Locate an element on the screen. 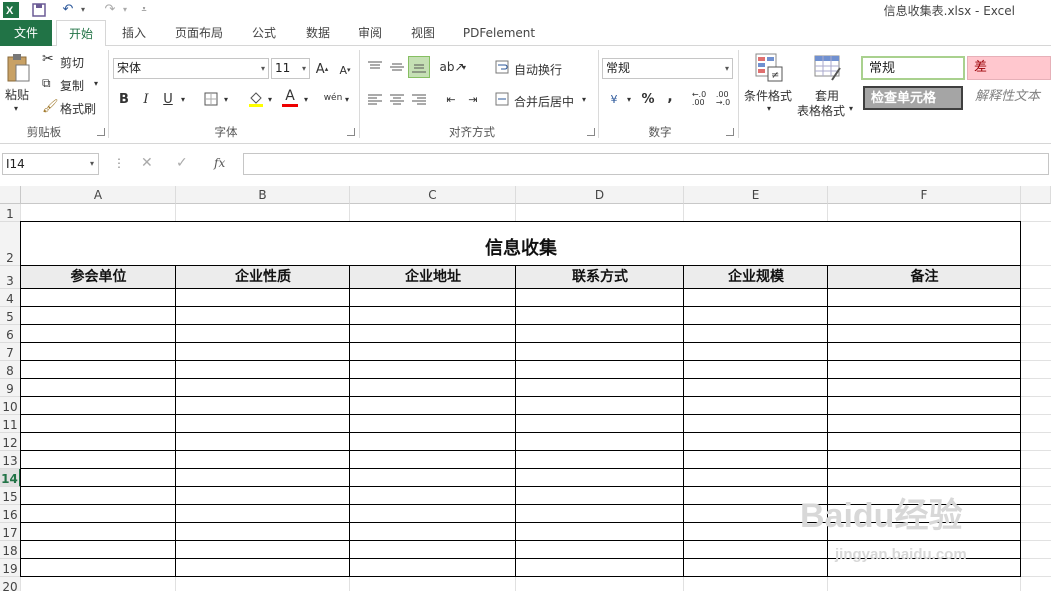  undo-dropdown-icon: ▾ is located at coordinates (83, 9).